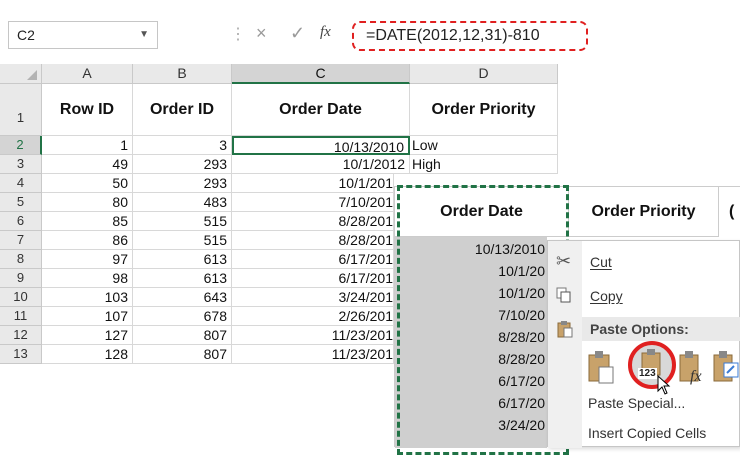  Describe the element at coordinates (325, 32) in the screenshot. I see `insert-function-icon: fx` at that location.